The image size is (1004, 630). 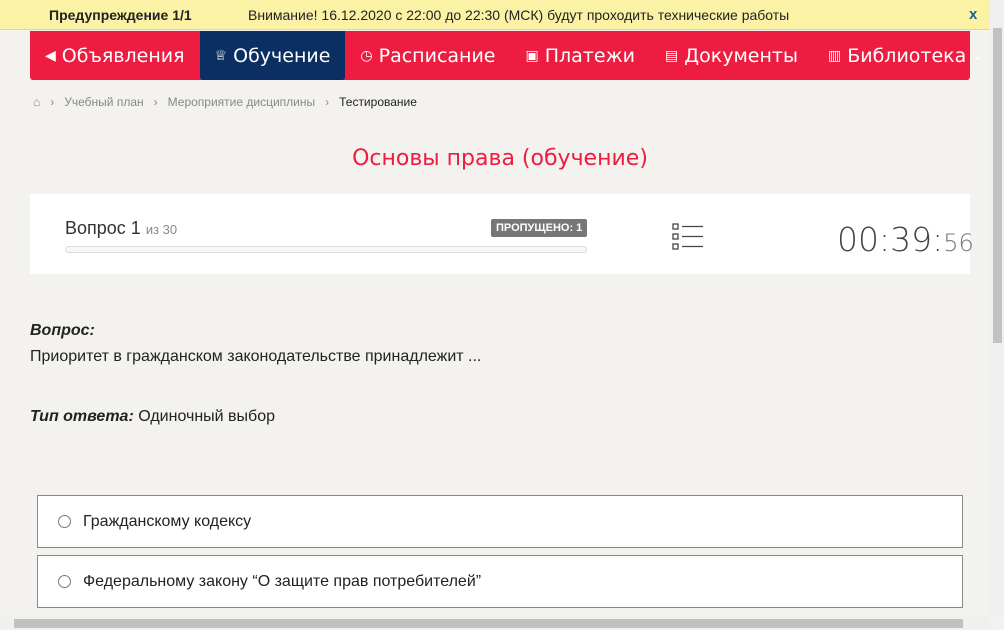 I want to click on breadcrumb-discipline-event: Мероприятие дисциплины, so click(x=241, y=102).